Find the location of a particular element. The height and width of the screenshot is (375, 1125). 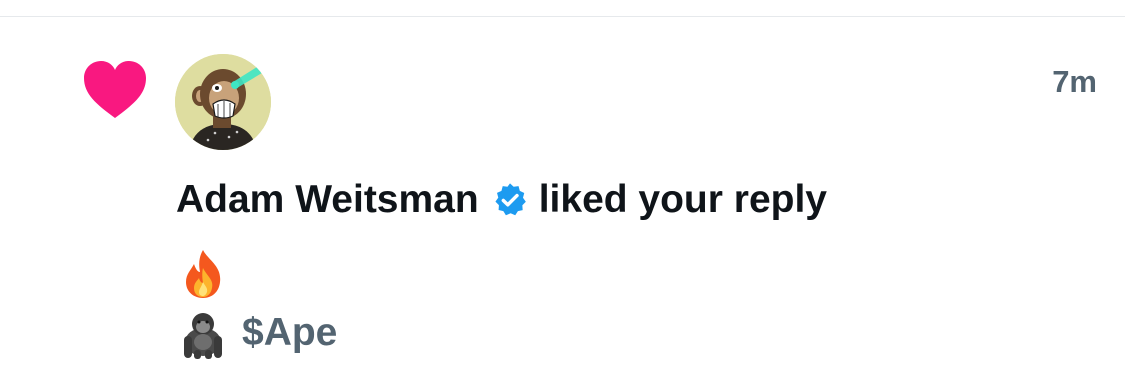

action-text: liked your reply is located at coordinates (682, 199).